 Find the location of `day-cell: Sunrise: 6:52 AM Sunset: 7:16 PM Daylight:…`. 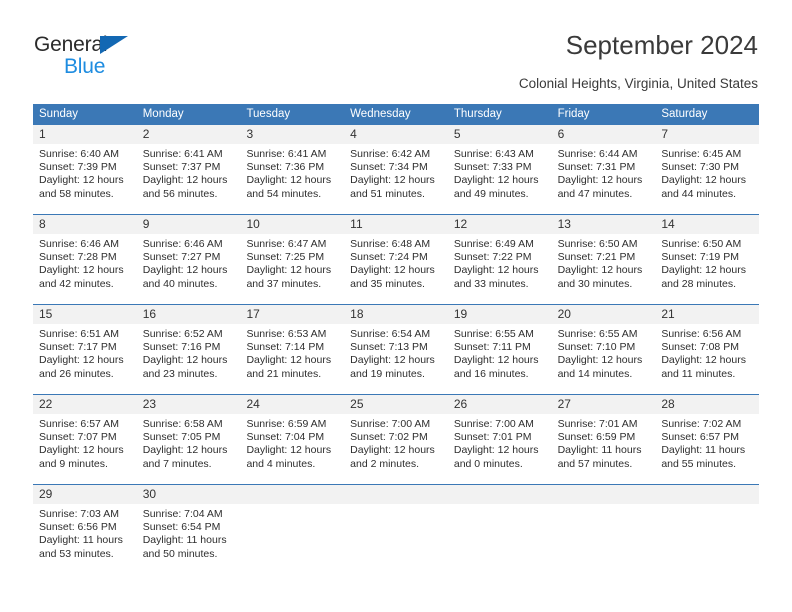

day-cell: Sunrise: 6:52 AM Sunset: 7:16 PM Daylight:… is located at coordinates (189, 359).